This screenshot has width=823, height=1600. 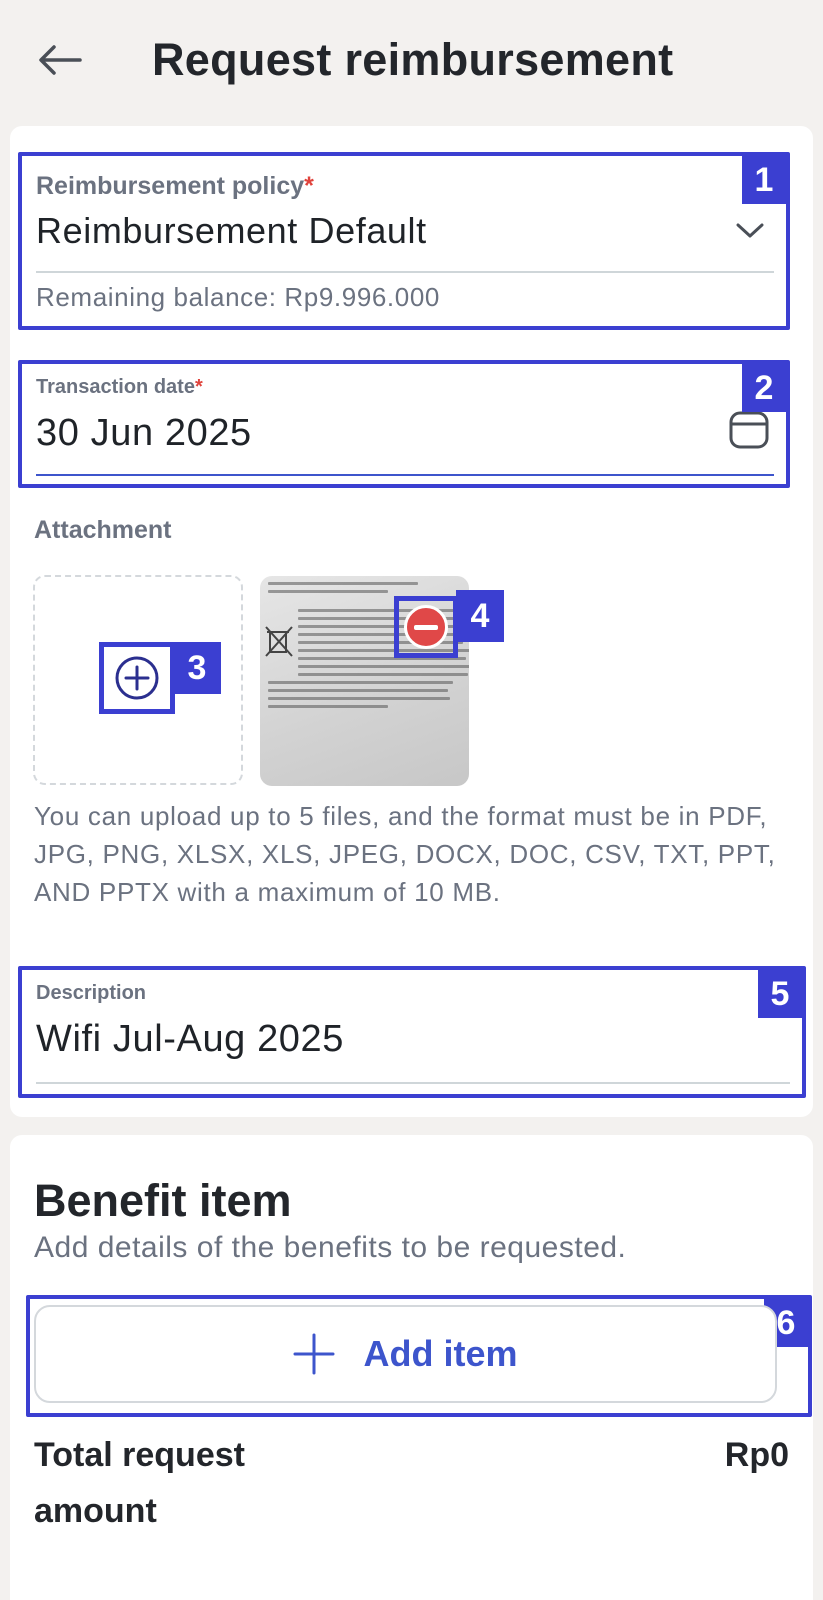 What do you see at coordinates (405, 272) in the screenshot?
I see `policy-underline` at bounding box center [405, 272].